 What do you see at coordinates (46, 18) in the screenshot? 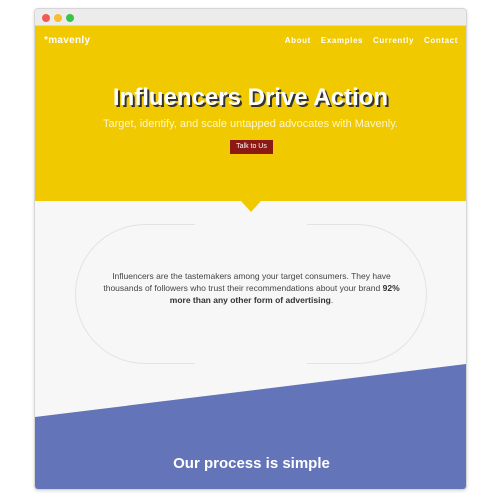
I see `close-window-icon` at bounding box center [46, 18].